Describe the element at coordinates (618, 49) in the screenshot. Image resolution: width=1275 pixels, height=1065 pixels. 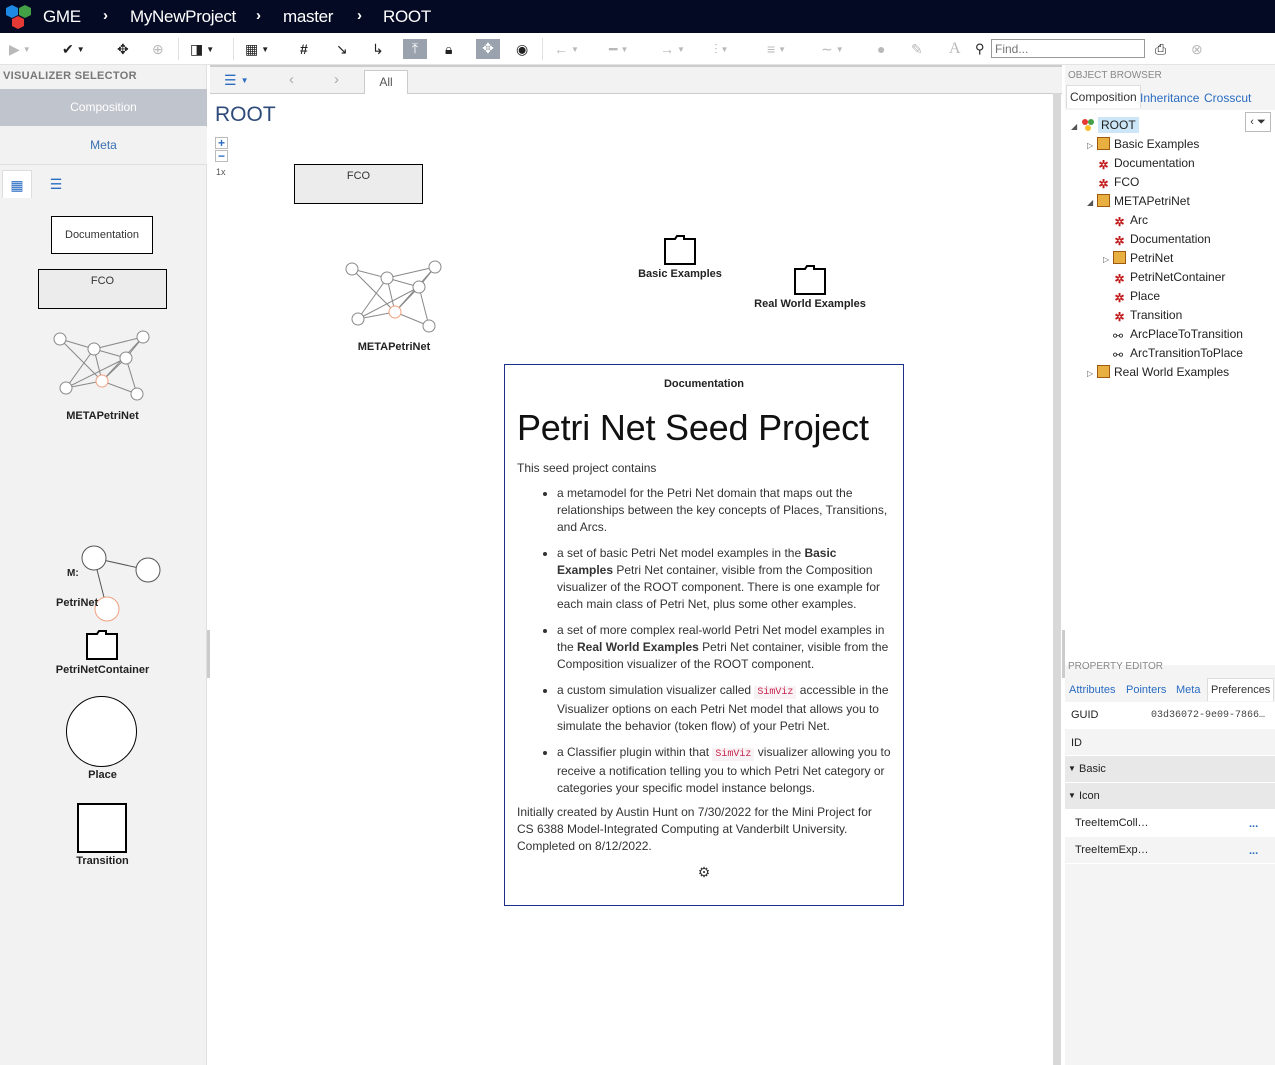
I see `line-icon: ━ ▼` at that location.